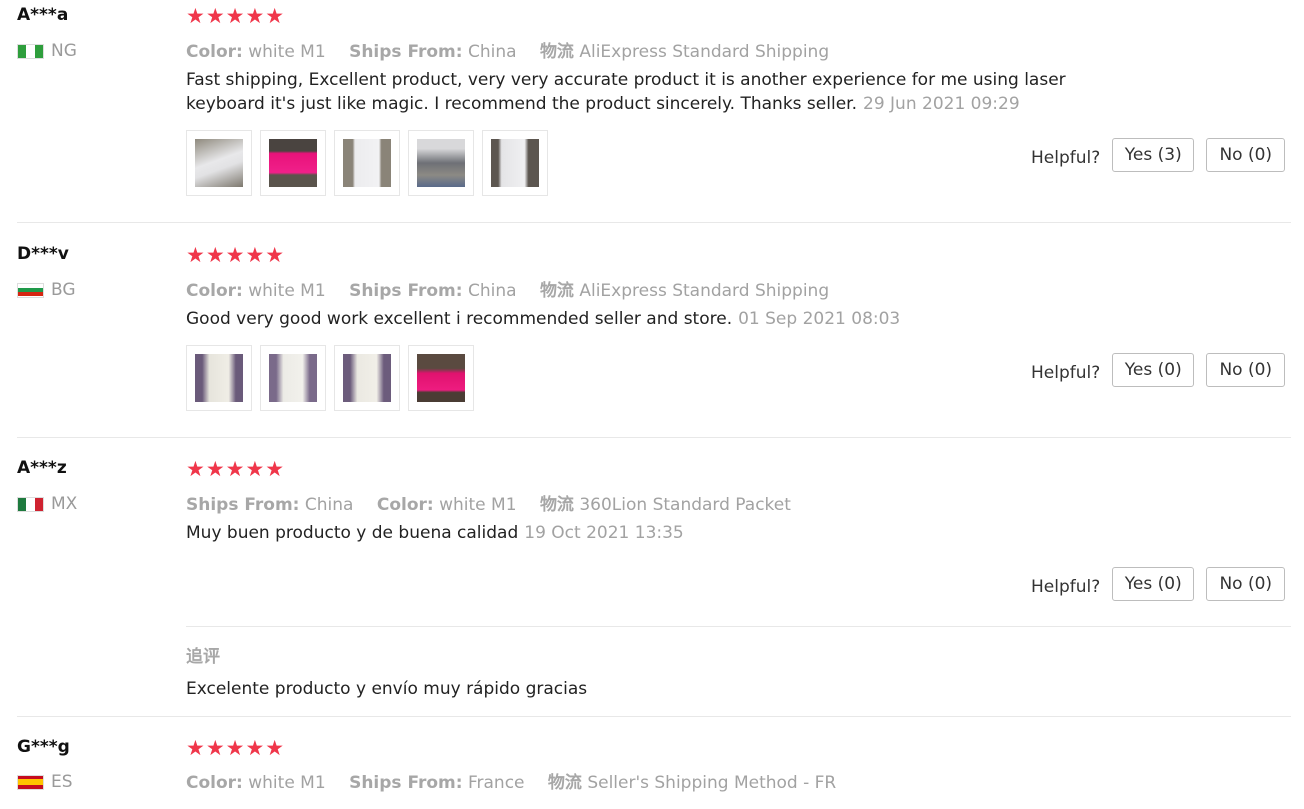  I want to click on reviewer-country: BG, so click(46, 290).